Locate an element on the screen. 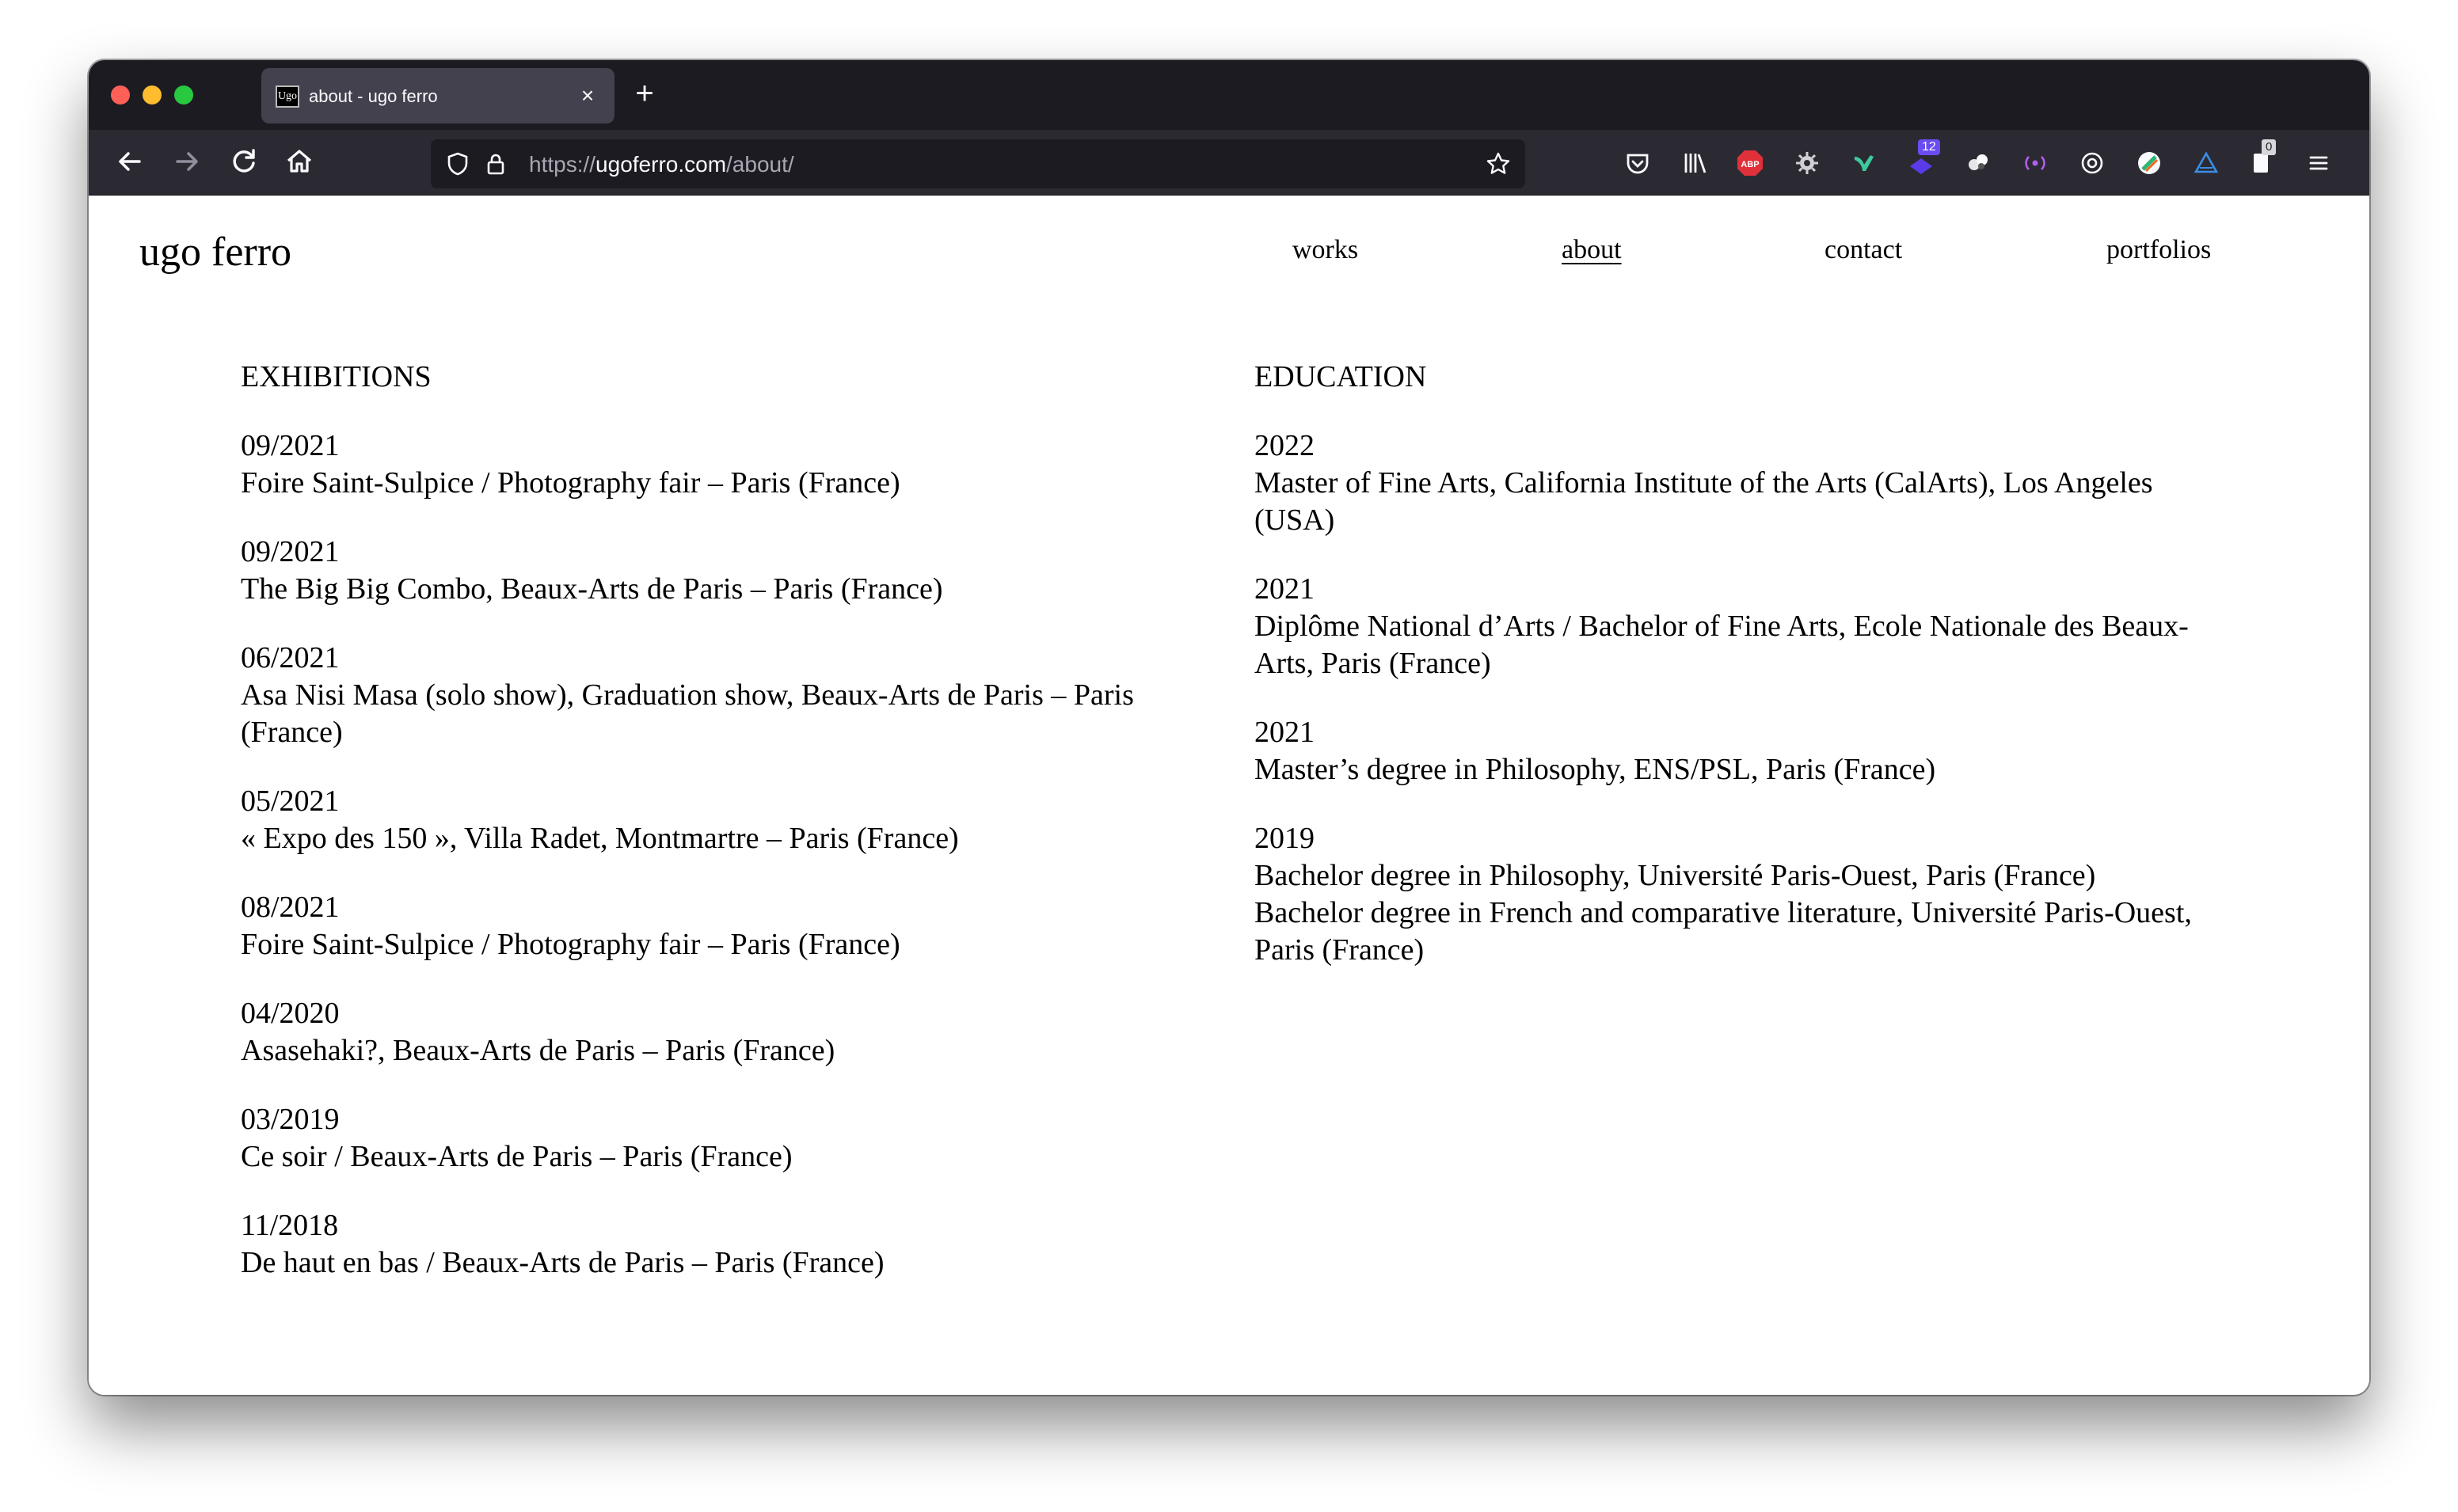  url-domain: ugoferro.com is located at coordinates (661, 164).